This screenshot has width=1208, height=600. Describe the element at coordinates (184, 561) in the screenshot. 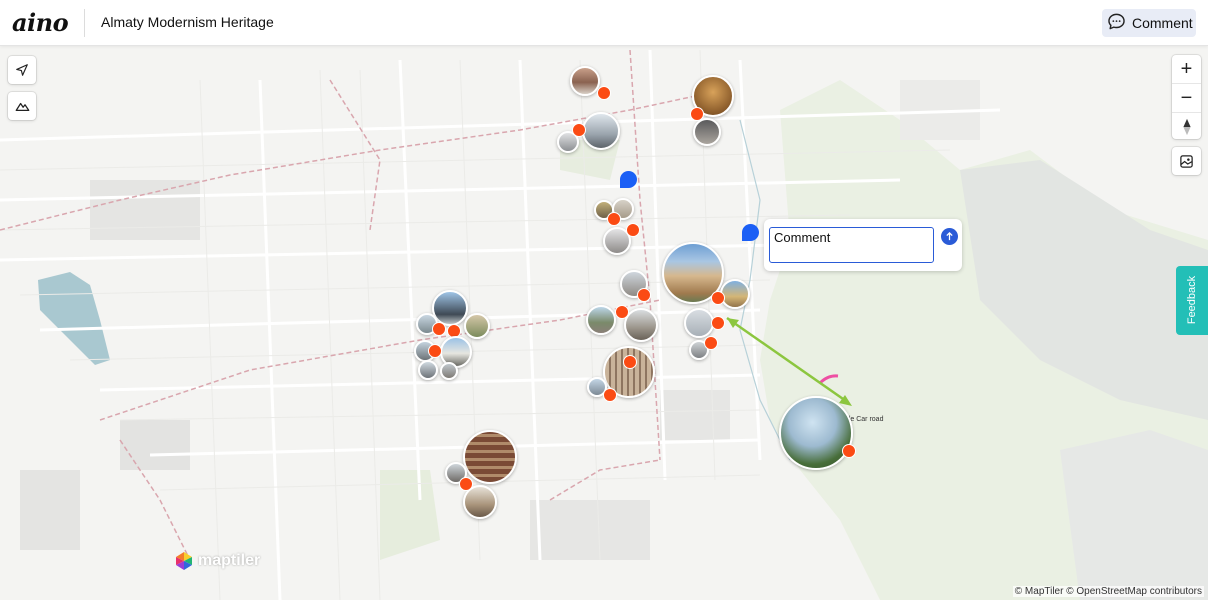

I see `maptiler-icon` at that location.